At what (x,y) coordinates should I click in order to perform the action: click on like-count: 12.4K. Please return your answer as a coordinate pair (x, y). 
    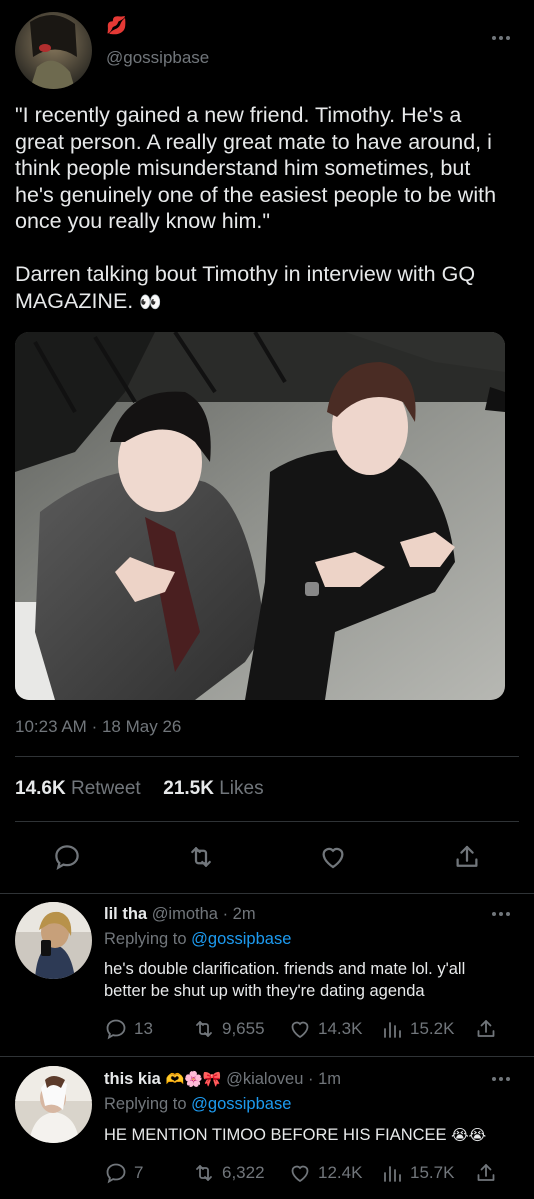
    Looking at the image, I should click on (340, 1172).